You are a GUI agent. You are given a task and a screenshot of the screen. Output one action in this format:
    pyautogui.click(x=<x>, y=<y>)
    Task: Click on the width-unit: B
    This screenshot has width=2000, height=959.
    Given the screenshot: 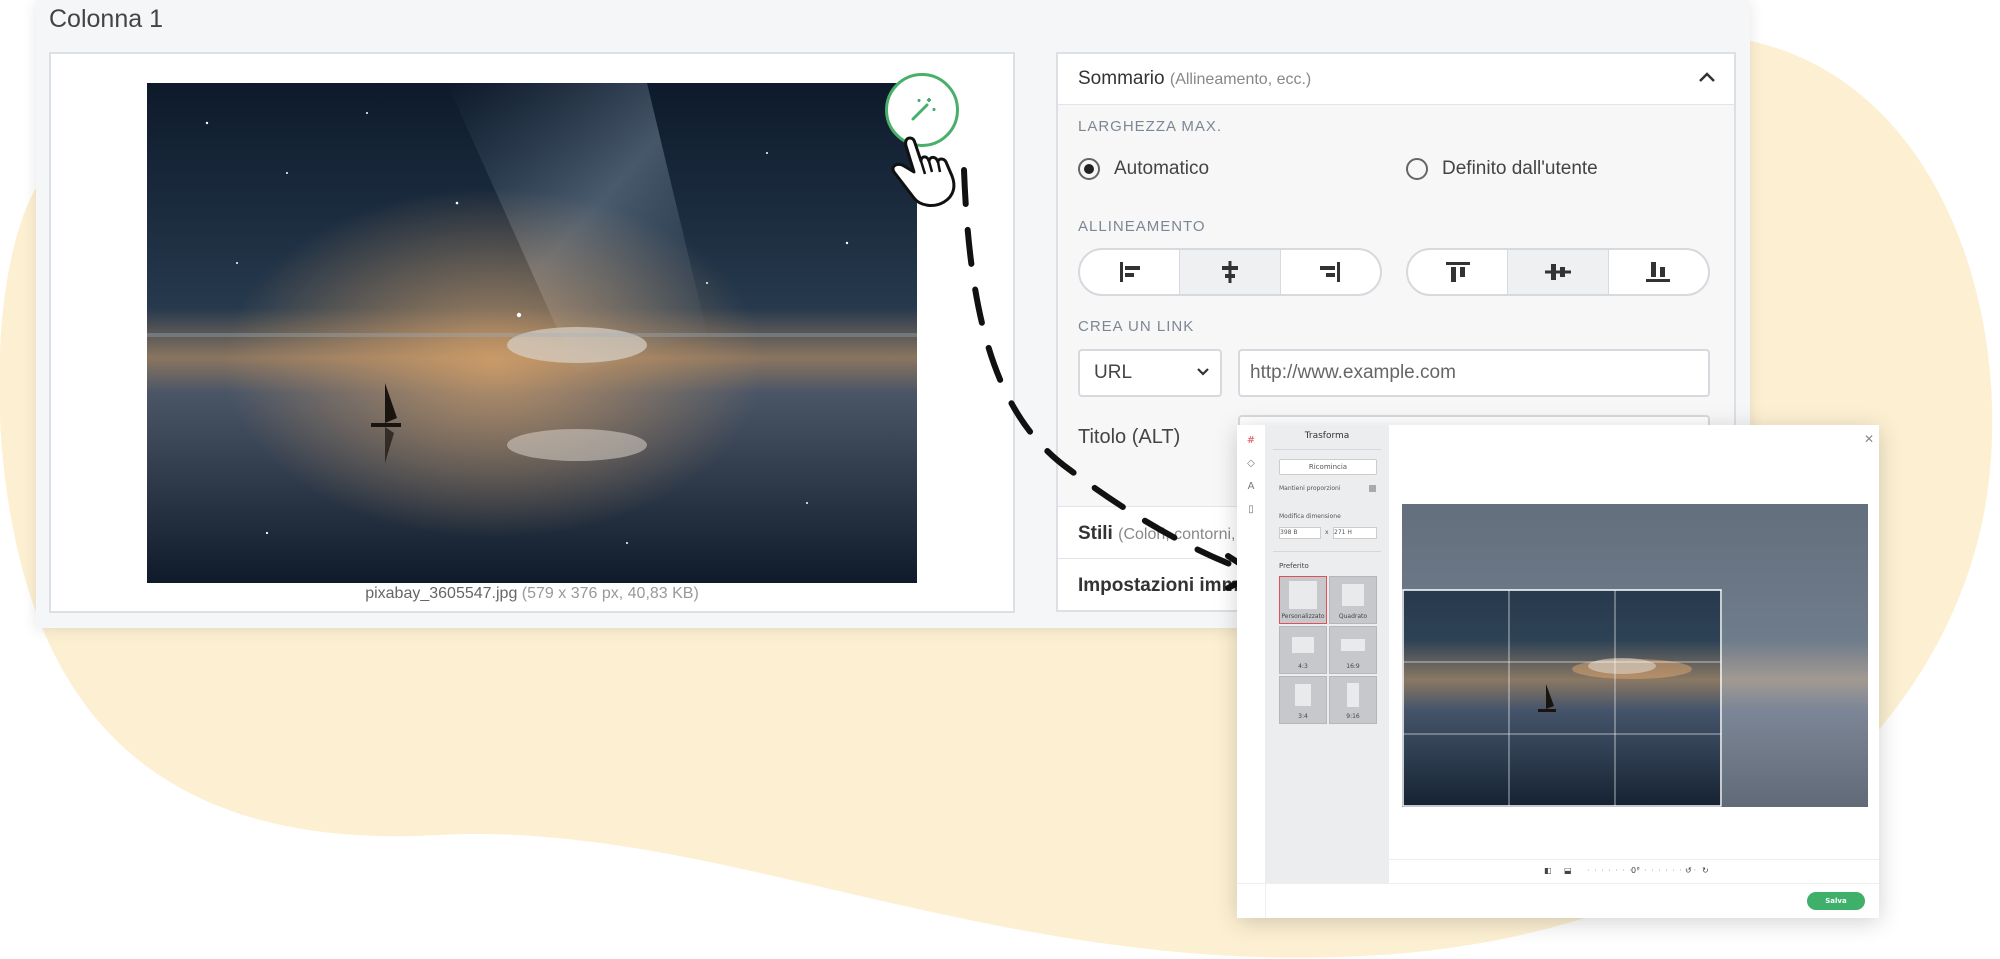 What is the action you would take?
    pyautogui.click(x=1295, y=532)
    